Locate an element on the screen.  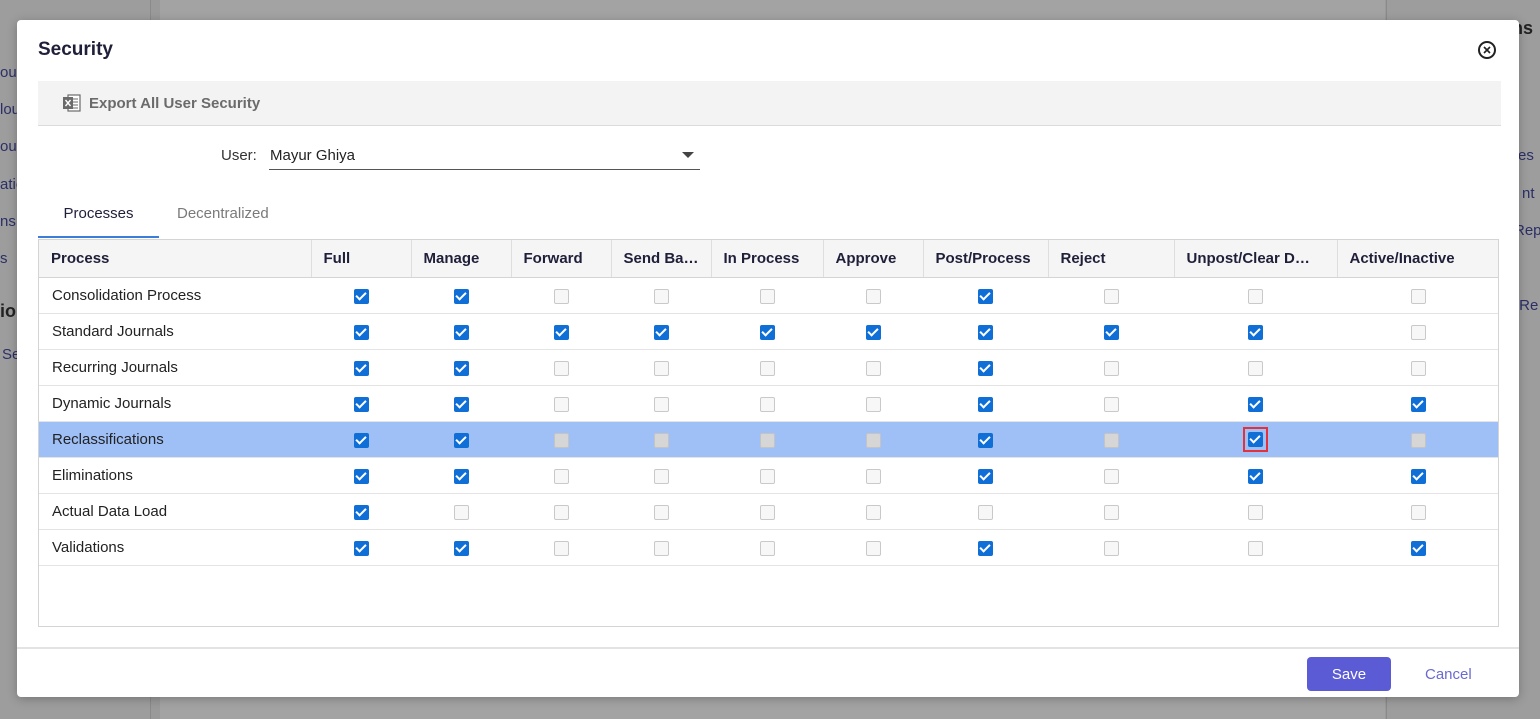
user-dropdown: Mayur Ghiya is located at coordinates (484, 155).